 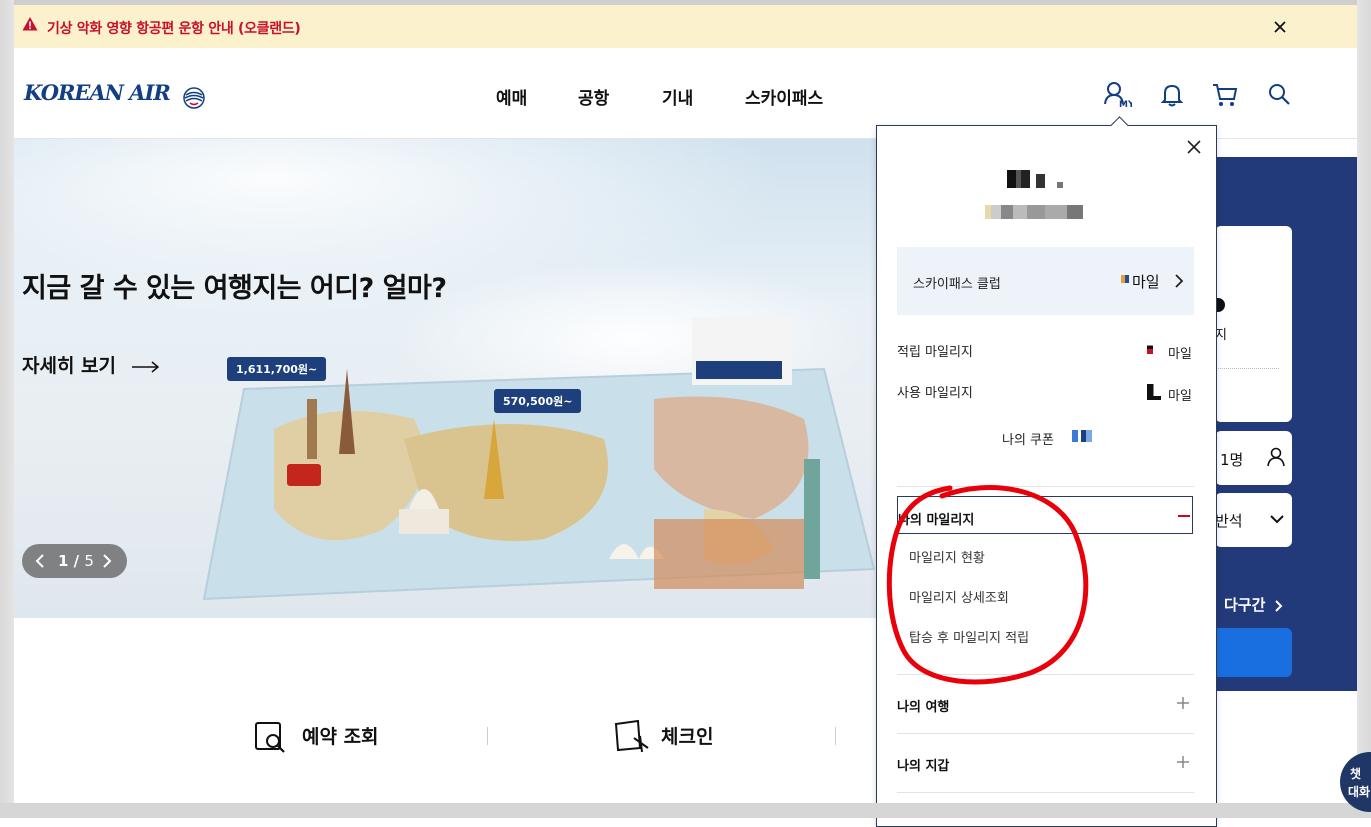 What do you see at coordinates (538, 401) in the screenshot?
I see `price-tag: 570,500원~` at bounding box center [538, 401].